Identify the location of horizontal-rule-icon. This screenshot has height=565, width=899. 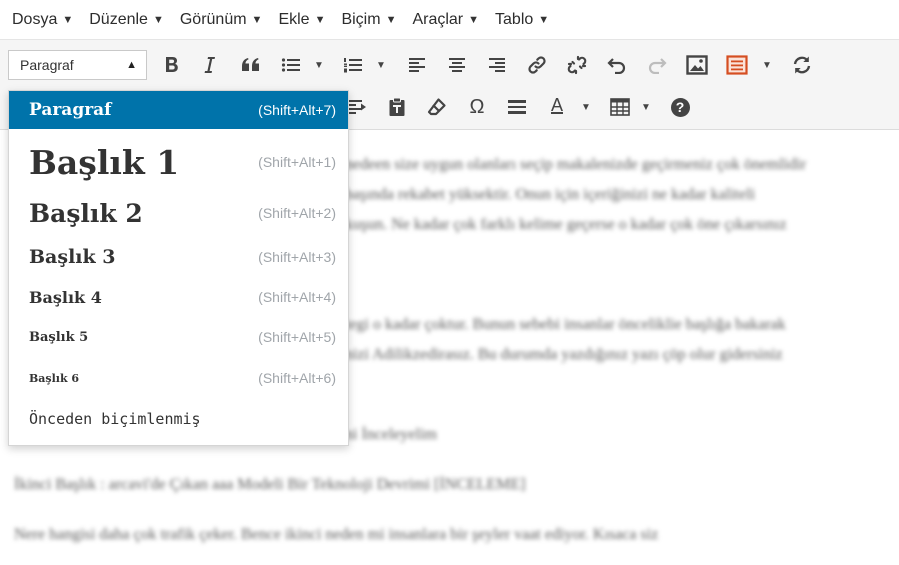
(517, 107).